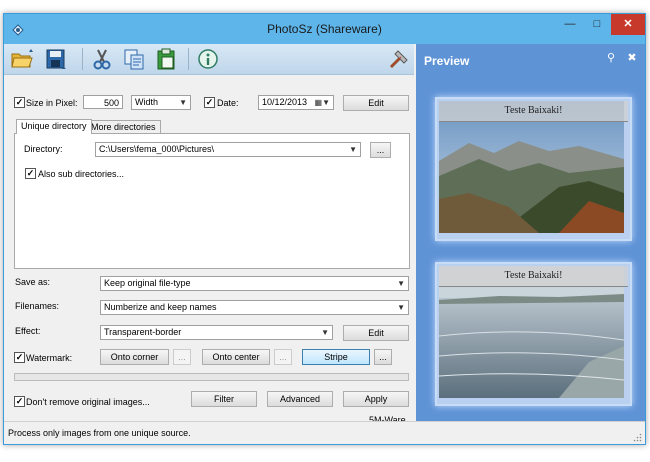 This screenshot has height=462, width=650. I want to click on filenames-select: Numberize and keep names ▼, so click(254, 307).